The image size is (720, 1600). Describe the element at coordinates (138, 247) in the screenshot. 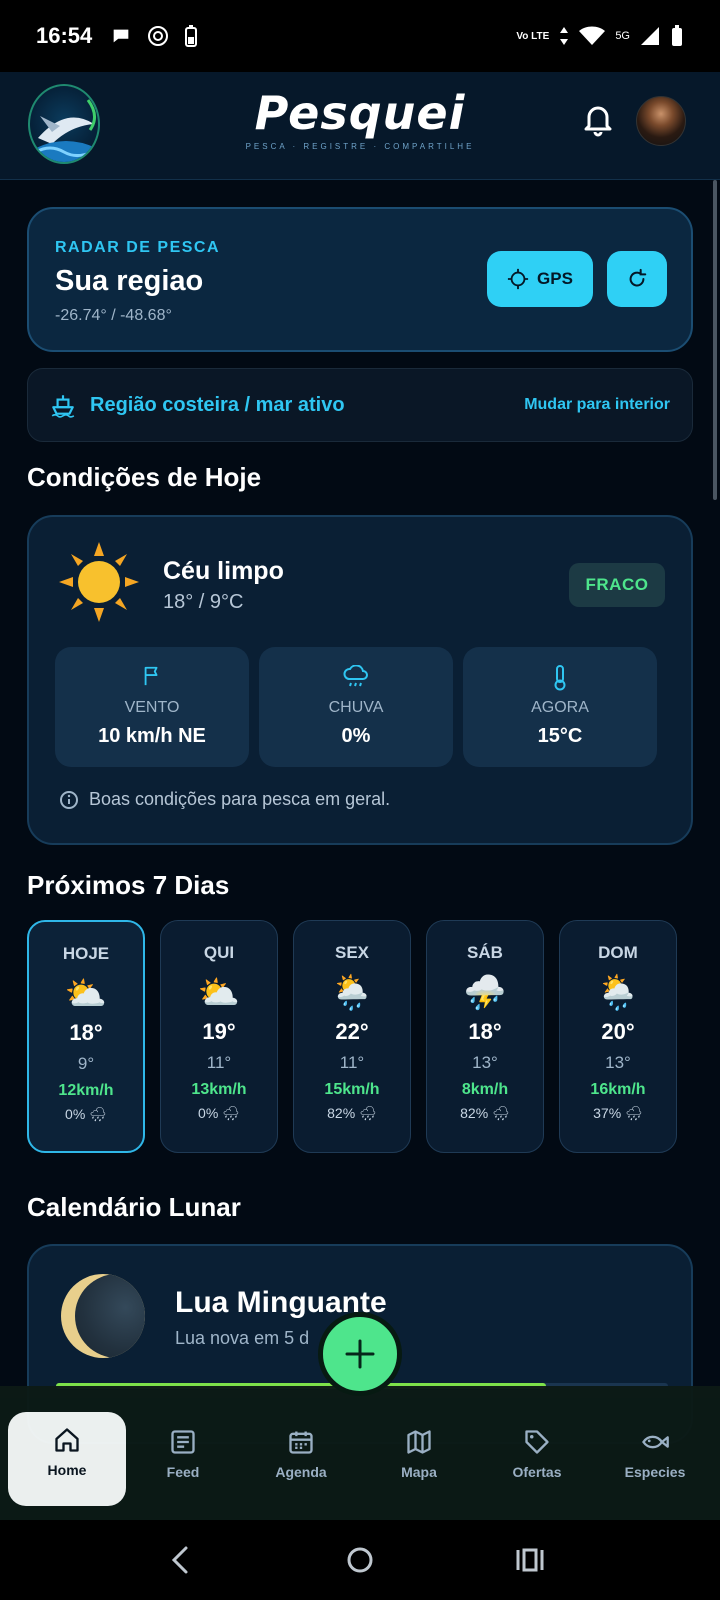

I see `radar-label: RADAR DE PESCA` at that location.